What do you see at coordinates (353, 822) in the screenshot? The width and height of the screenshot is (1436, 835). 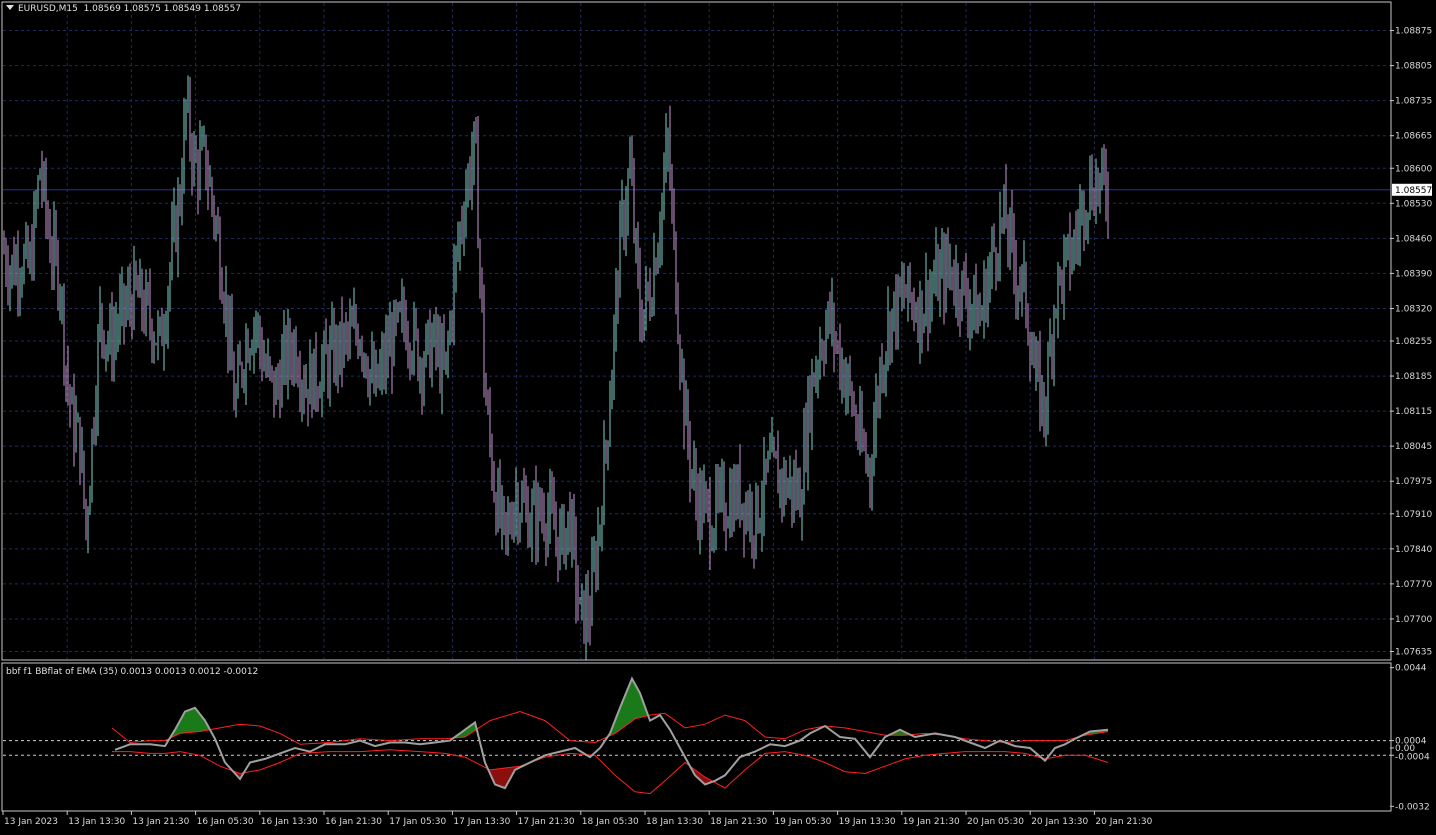 I see `time-tick-label: 16 Jan 21:30` at bounding box center [353, 822].